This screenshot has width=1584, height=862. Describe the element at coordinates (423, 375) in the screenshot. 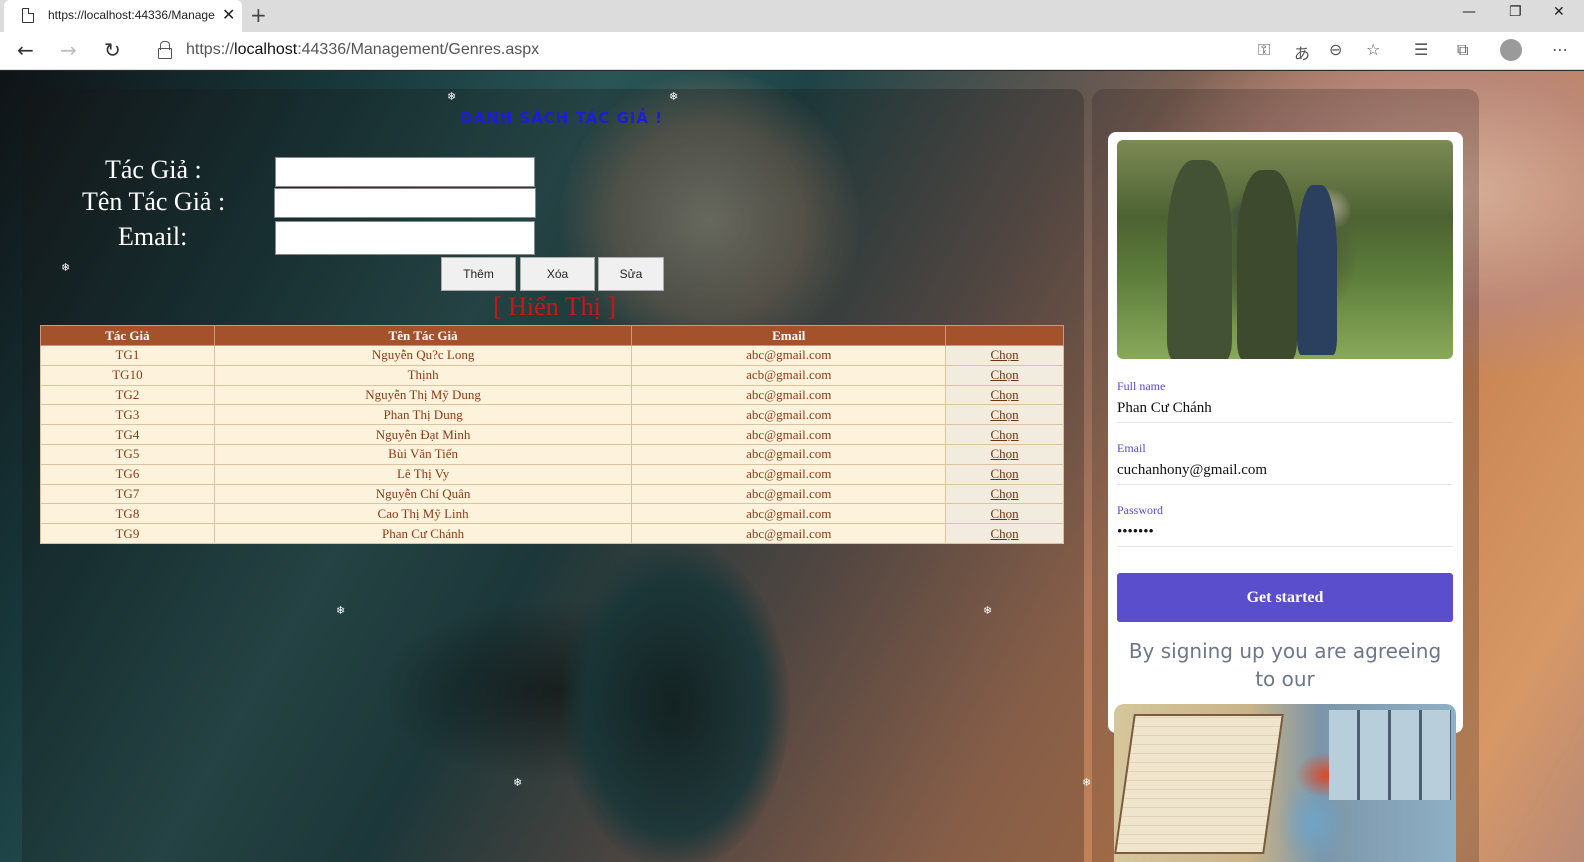

I see `author-name-cell: Thịnh` at that location.